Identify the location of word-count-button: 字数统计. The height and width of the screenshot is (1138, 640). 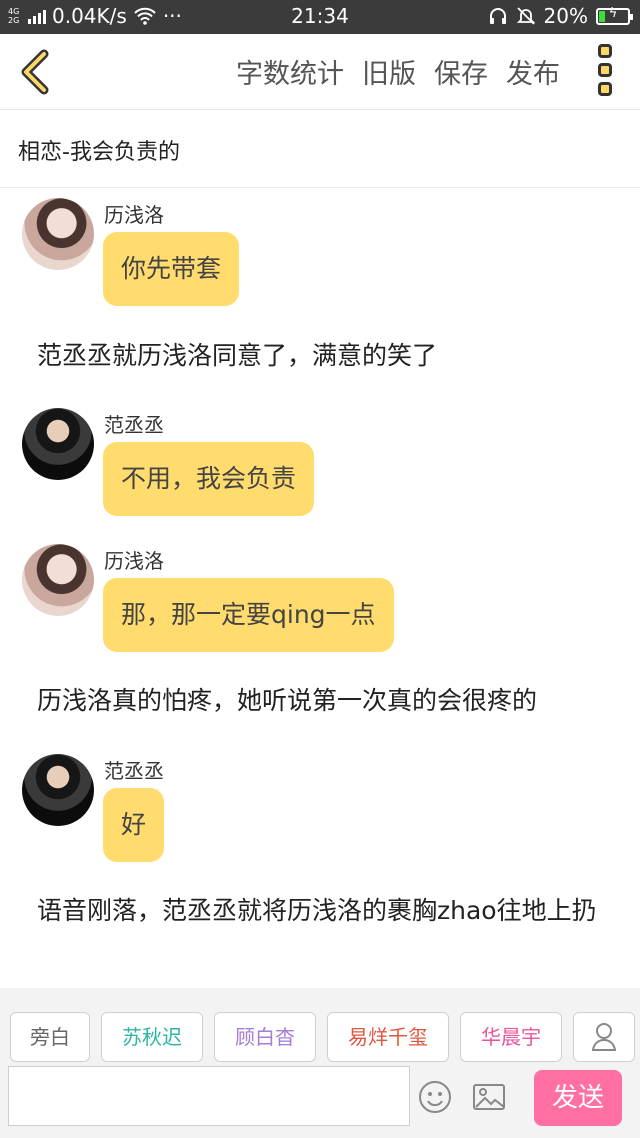
(290, 71).